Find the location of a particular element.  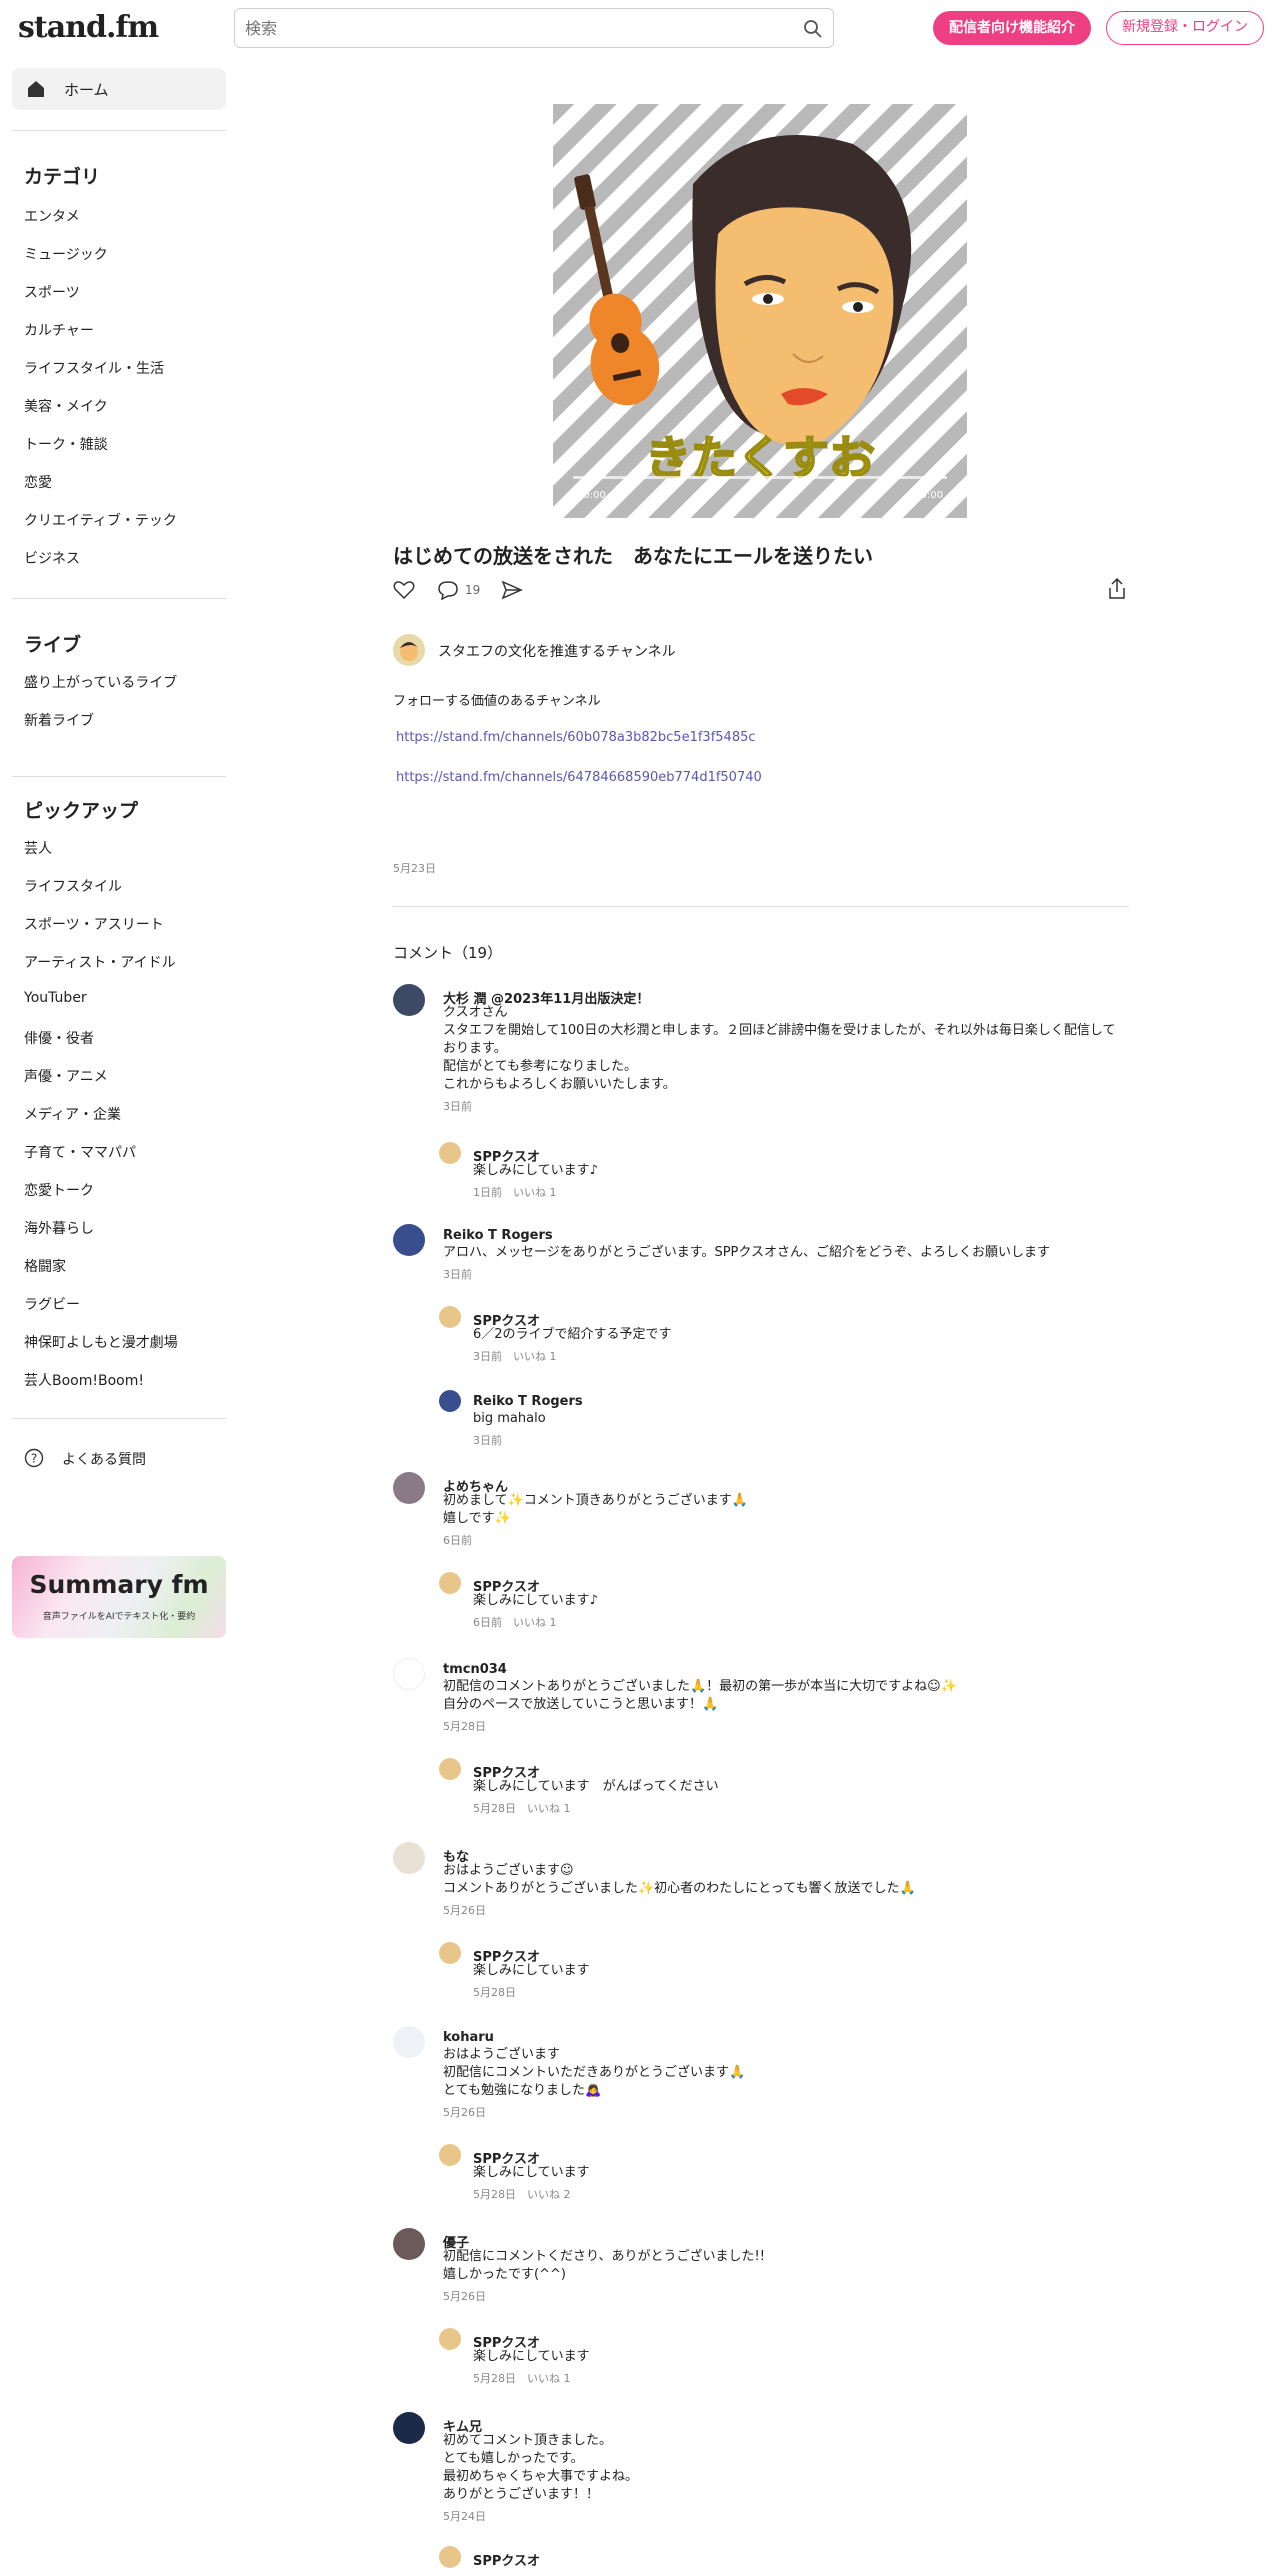

summary-fm-banner: Summary fm 音声ファイルをAIでテキスト化・要約 is located at coordinates (119, 1597).